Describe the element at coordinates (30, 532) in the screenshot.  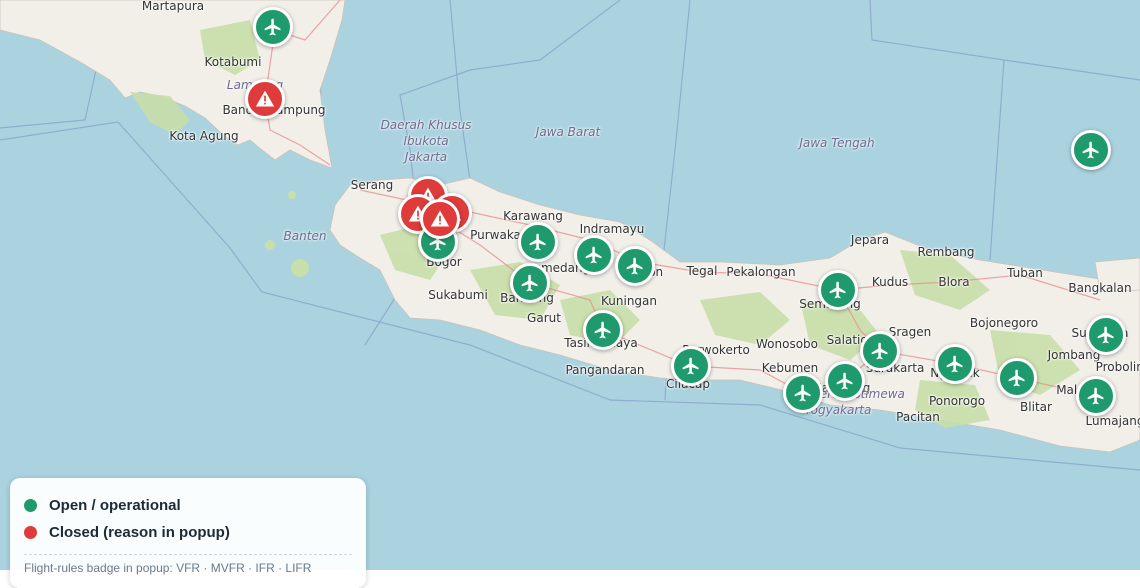
I see `closed-dot-icon` at that location.